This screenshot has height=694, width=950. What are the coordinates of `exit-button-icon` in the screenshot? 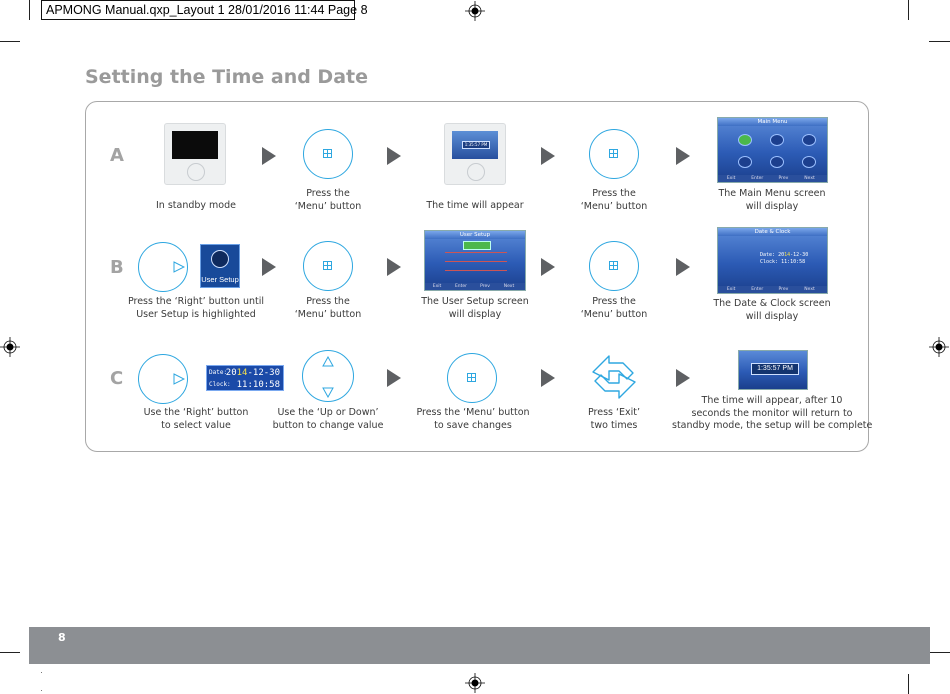 It's located at (614, 377).